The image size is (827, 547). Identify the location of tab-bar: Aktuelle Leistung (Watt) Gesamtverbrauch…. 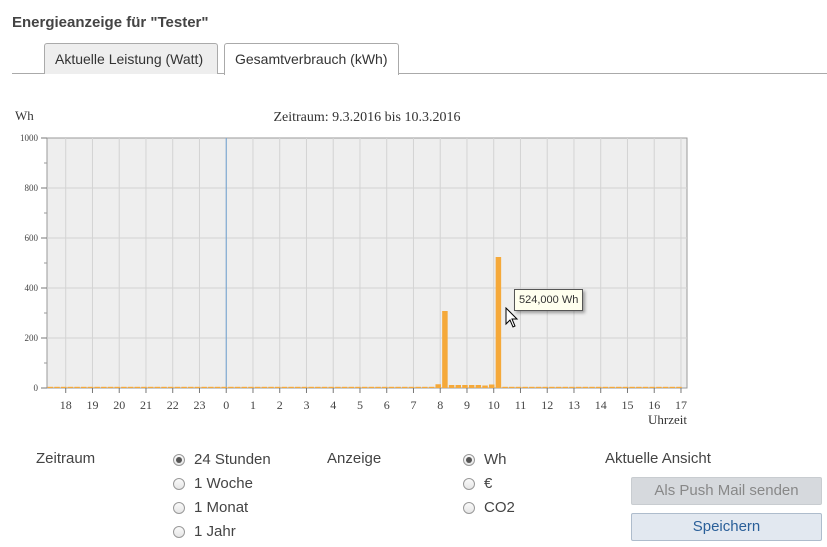
(419, 59).